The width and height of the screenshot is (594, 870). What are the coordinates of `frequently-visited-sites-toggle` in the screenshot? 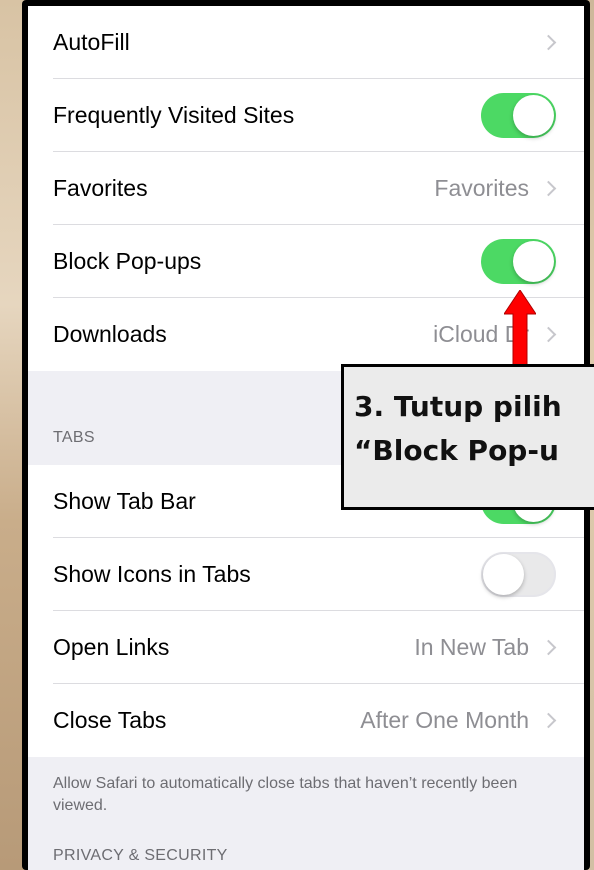 It's located at (518, 115).